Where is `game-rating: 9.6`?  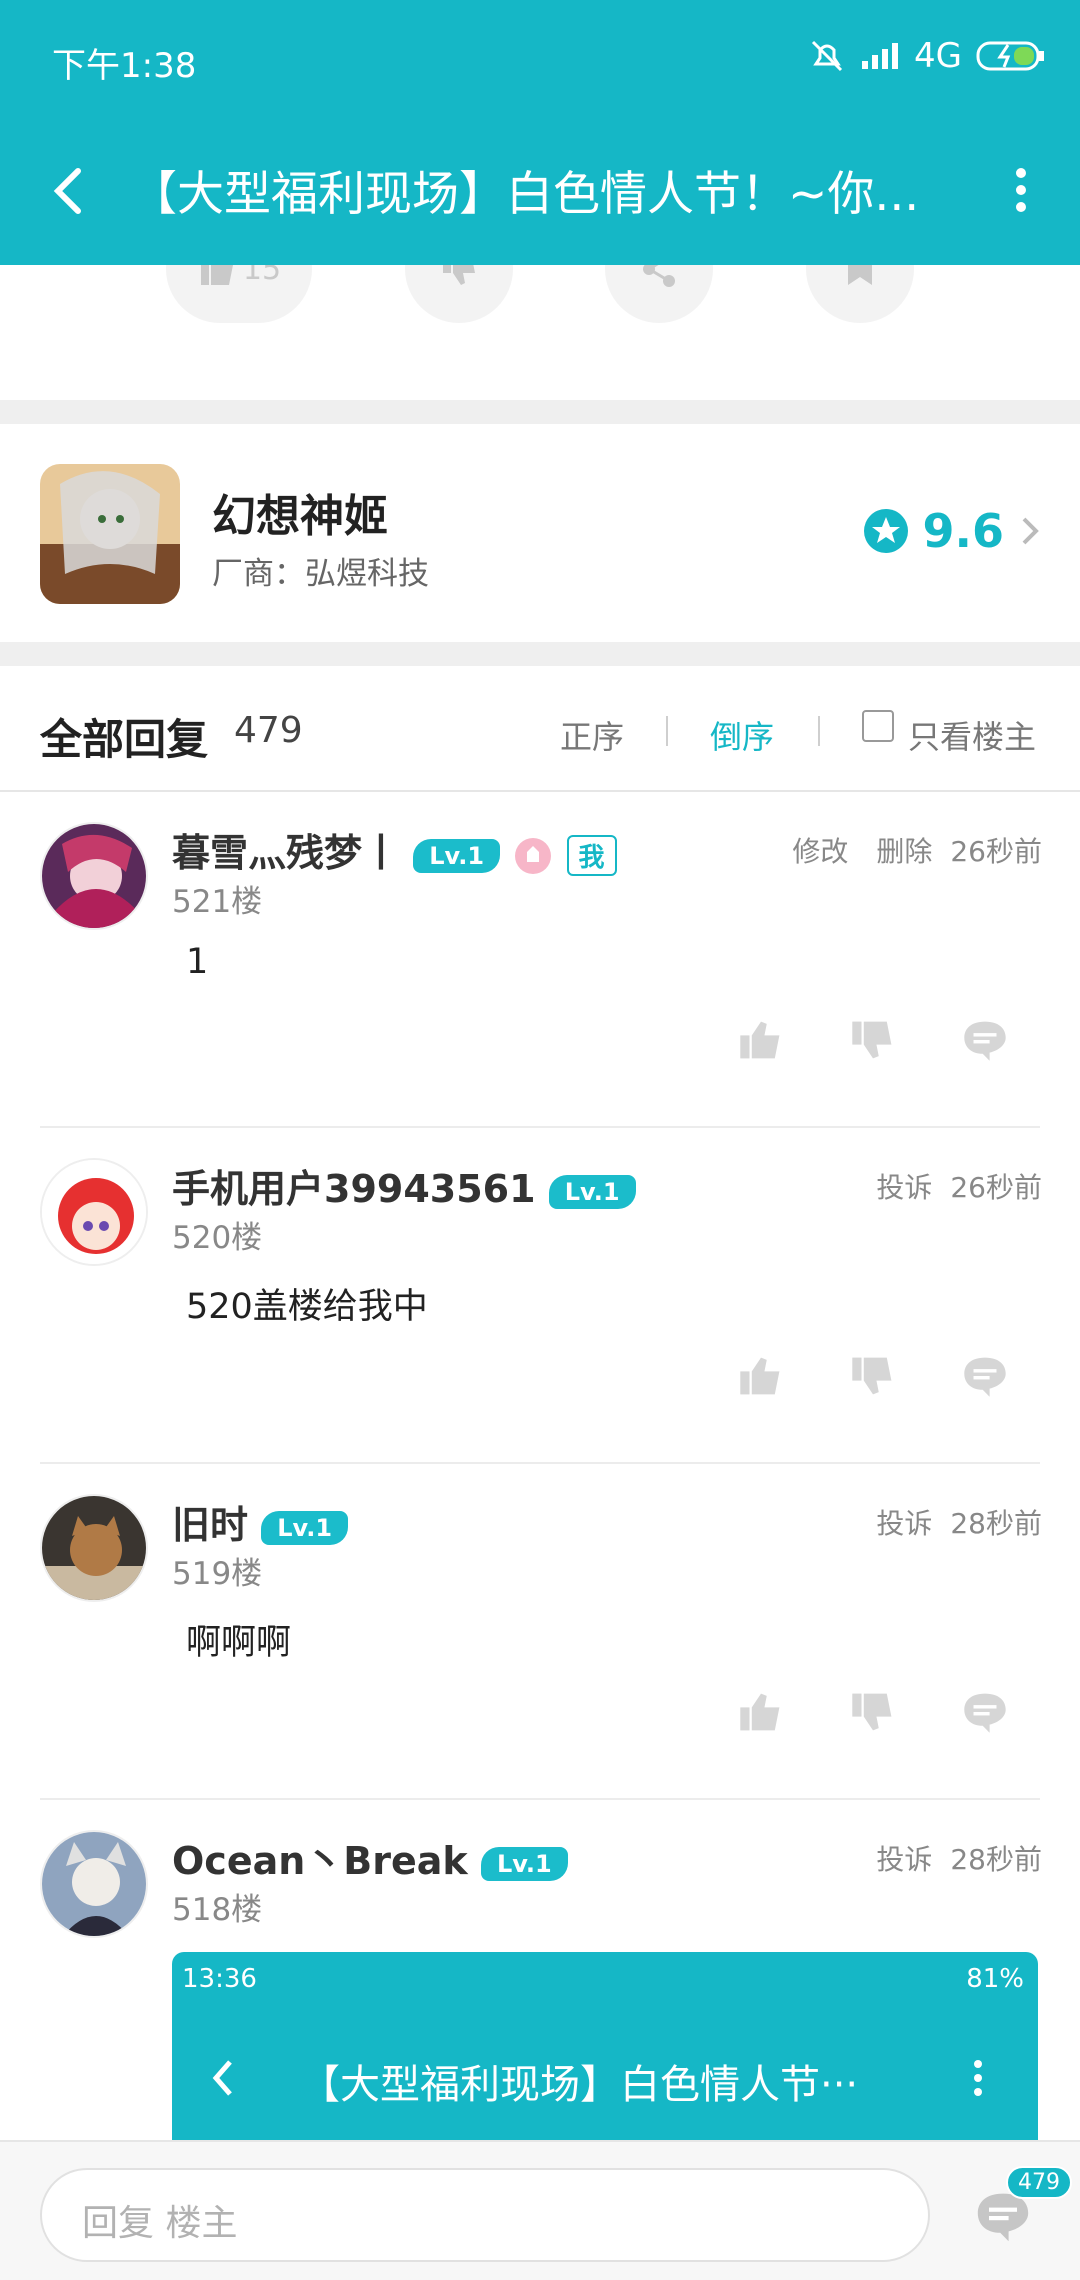
game-rating: 9.6 is located at coordinates (953, 531).